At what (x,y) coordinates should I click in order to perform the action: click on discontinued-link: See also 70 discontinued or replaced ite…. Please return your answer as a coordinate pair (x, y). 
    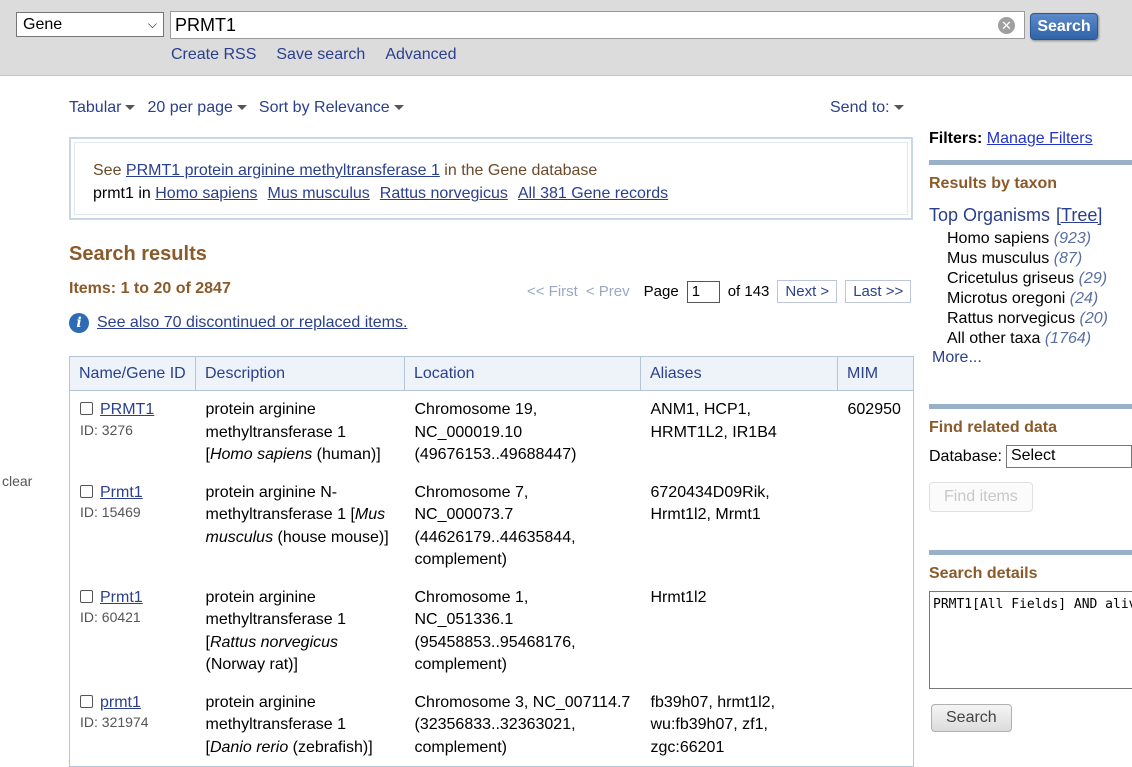
    Looking at the image, I should click on (252, 323).